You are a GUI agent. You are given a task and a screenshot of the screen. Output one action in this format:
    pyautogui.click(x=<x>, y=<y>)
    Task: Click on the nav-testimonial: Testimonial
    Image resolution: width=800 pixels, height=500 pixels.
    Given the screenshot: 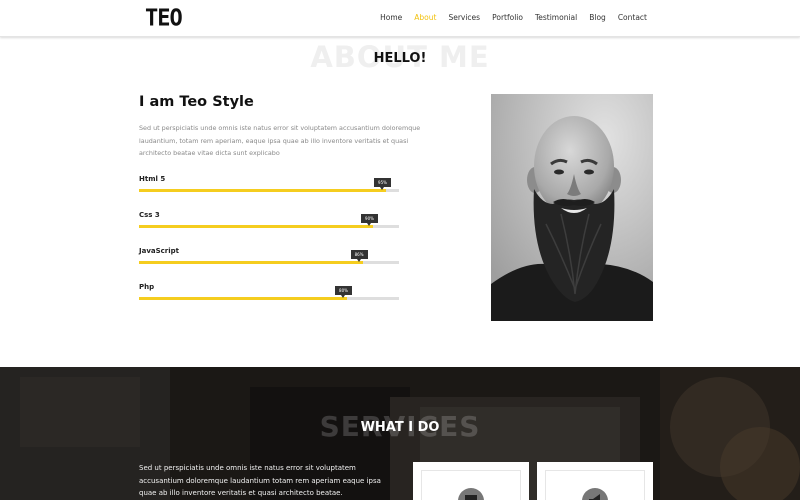 What is the action you would take?
    pyautogui.click(x=556, y=17)
    